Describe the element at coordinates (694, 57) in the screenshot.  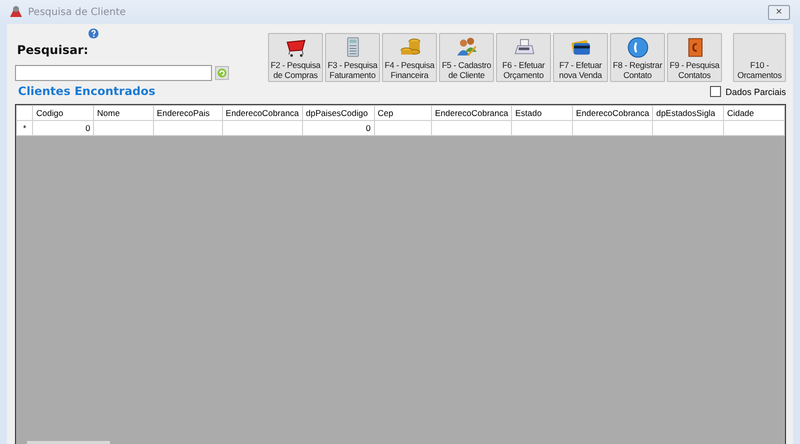
I see `toolbar-button: F9 - Pesquisa Contatos` at that location.